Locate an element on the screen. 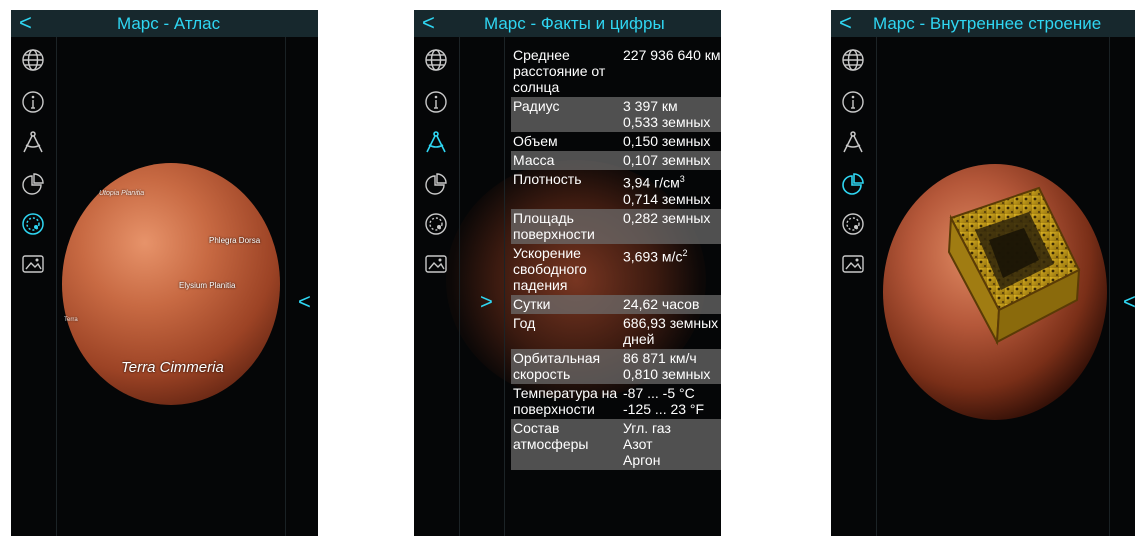 This screenshot has height=536, width=1135. table-row: Ускорение свободного падения 3,693 м/с2 is located at coordinates (616, 269).